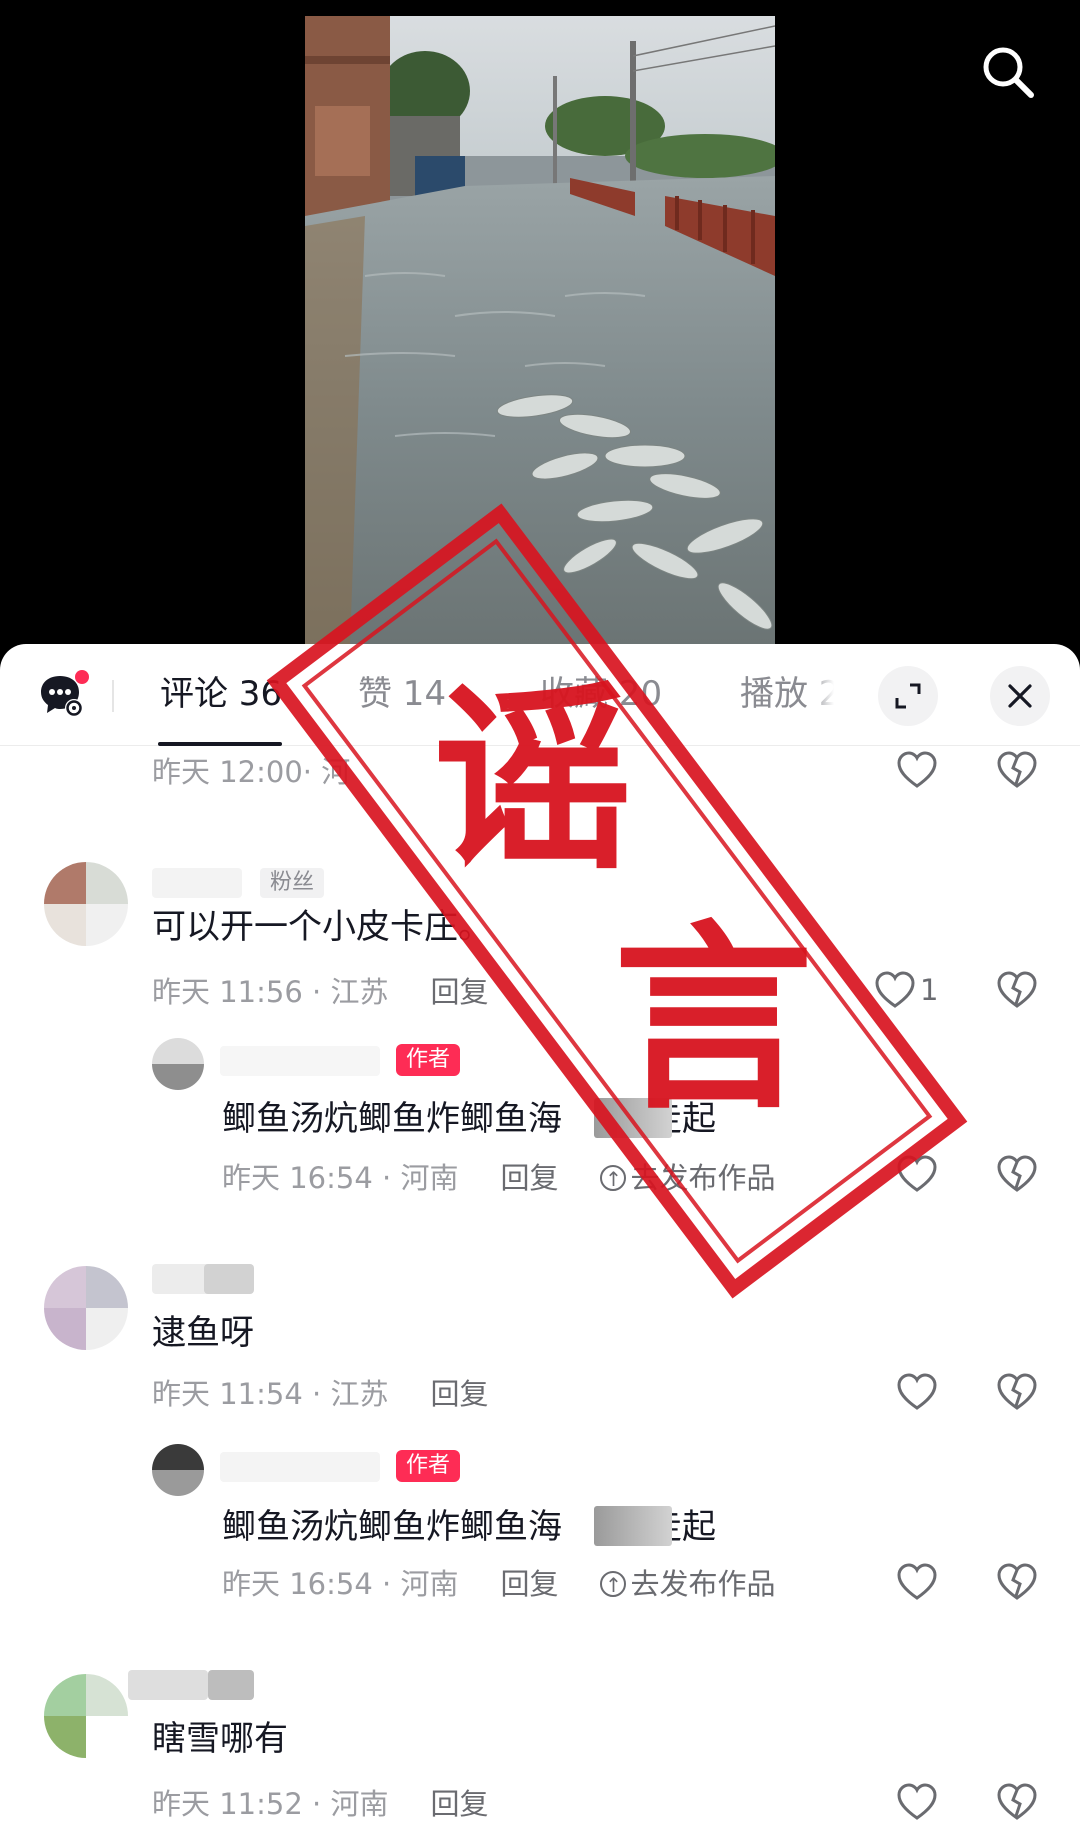 This screenshot has width=1080, height=1843. I want to click on tab-divider, so click(113, 696).